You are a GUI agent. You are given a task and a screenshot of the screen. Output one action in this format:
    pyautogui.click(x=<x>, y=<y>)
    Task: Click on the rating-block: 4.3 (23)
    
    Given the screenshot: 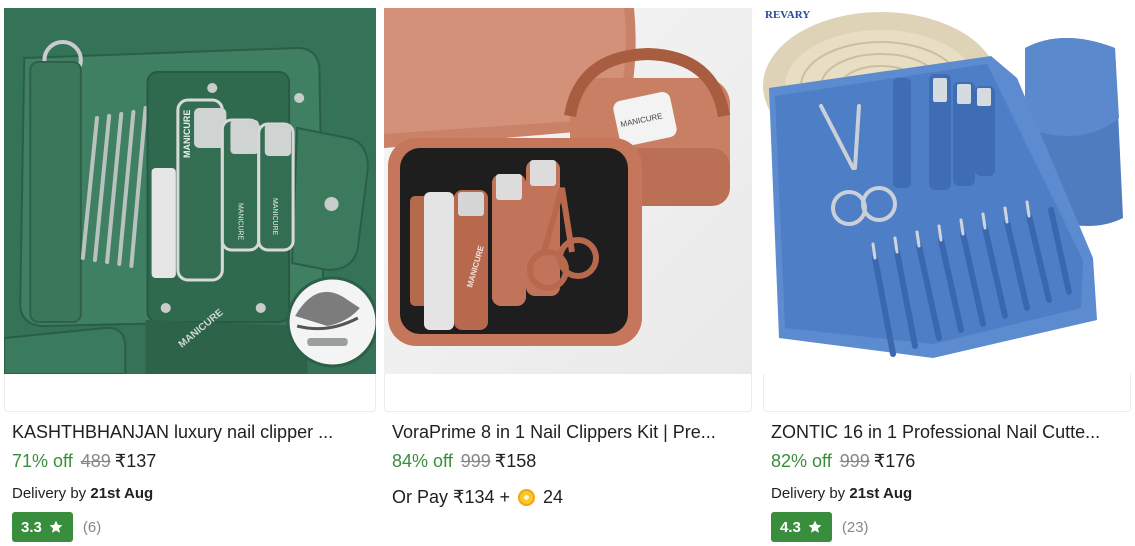 What is the action you would take?
    pyautogui.click(x=820, y=527)
    